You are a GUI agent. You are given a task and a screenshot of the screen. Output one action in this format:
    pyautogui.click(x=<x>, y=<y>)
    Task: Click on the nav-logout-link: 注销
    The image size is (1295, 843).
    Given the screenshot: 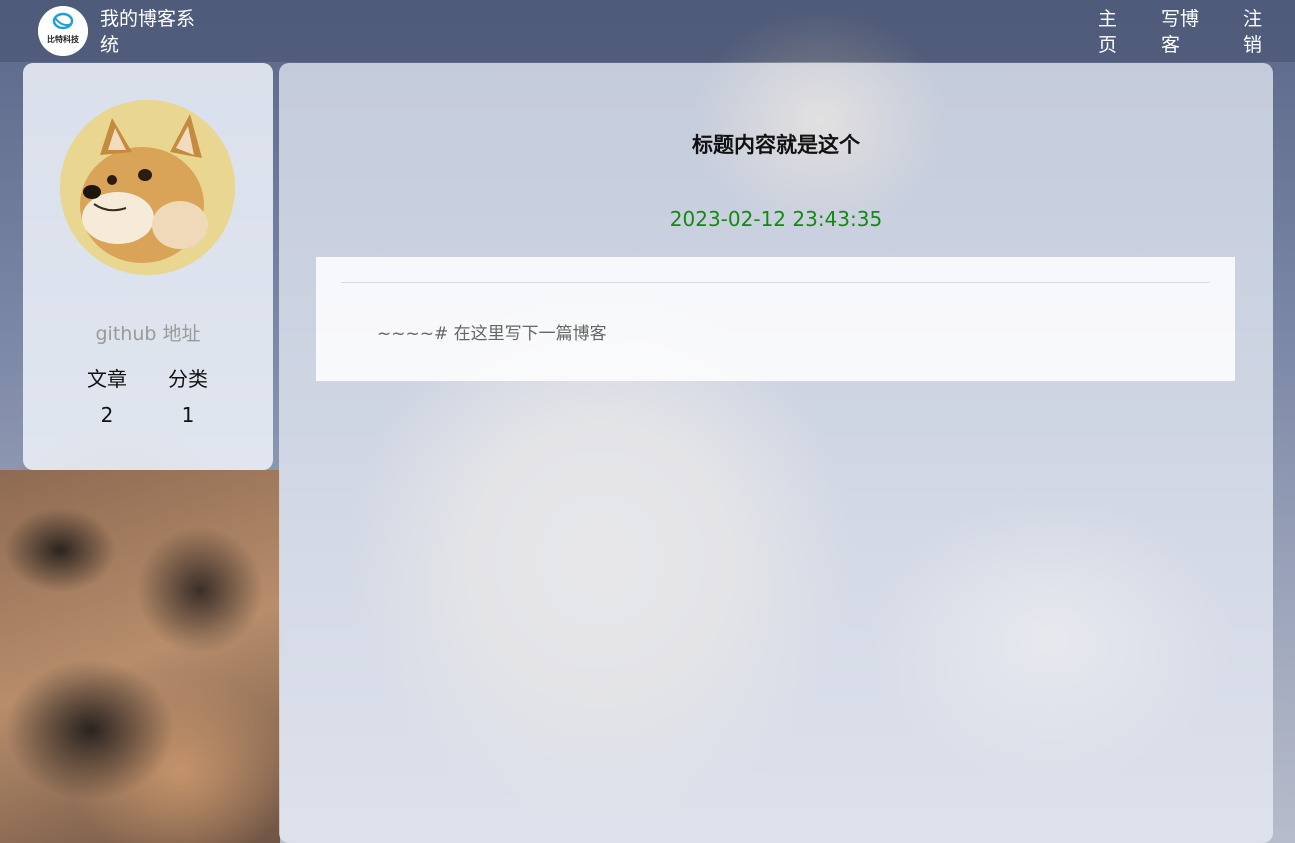 What is the action you would take?
    pyautogui.click(x=1254, y=32)
    